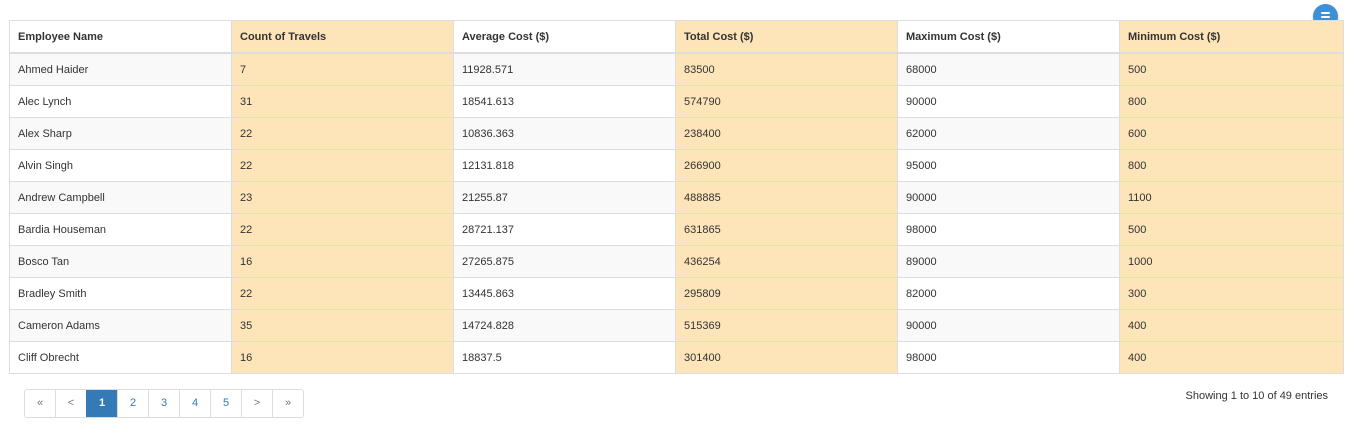 The height and width of the screenshot is (428, 1351). Describe the element at coordinates (1008, 165) in the screenshot. I see `table-cell: 95000` at that location.